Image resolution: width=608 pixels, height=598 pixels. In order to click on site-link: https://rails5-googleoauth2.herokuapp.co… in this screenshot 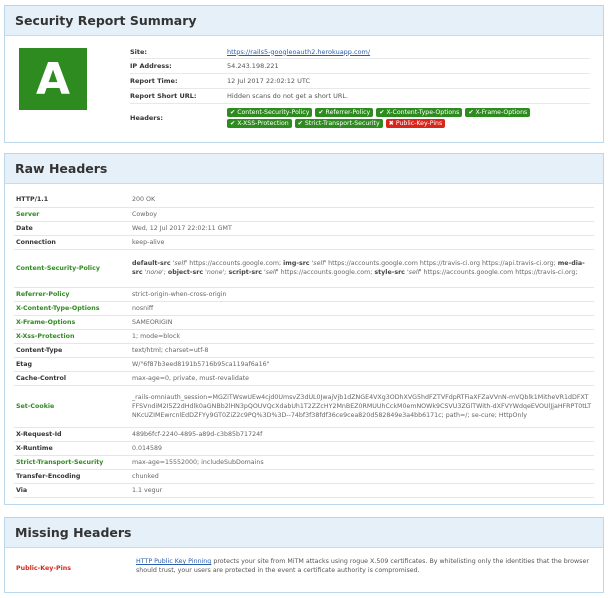, I will do `click(298, 52)`.